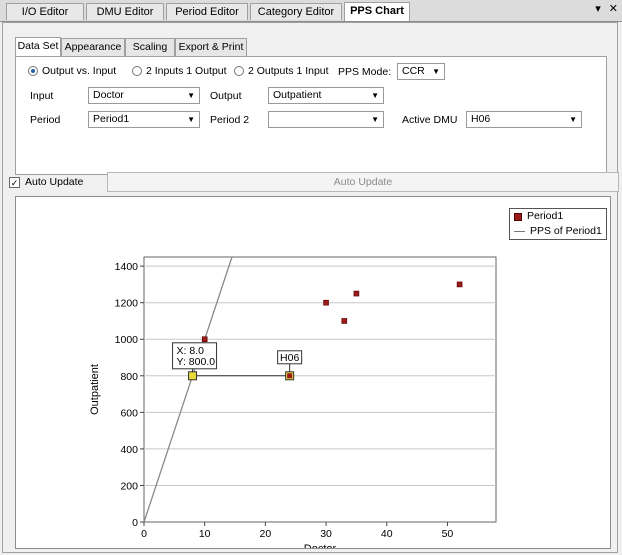 The height and width of the screenshot is (555, 622). What do you see at coordinates (108, 95) in the screenshot?
I see `input-value: Doctor` at bounding box center [108, 95].